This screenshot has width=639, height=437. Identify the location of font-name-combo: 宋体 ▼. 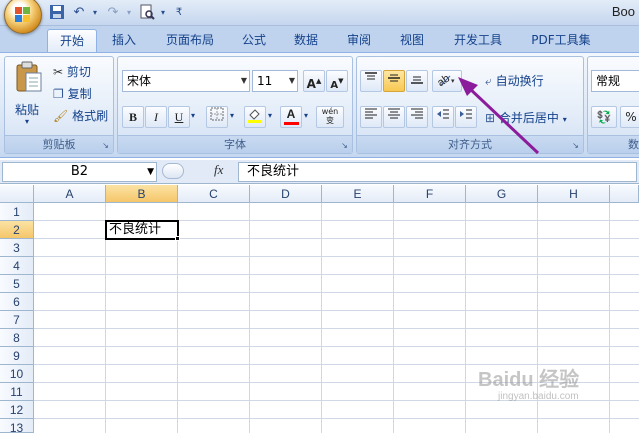
(186, 81).